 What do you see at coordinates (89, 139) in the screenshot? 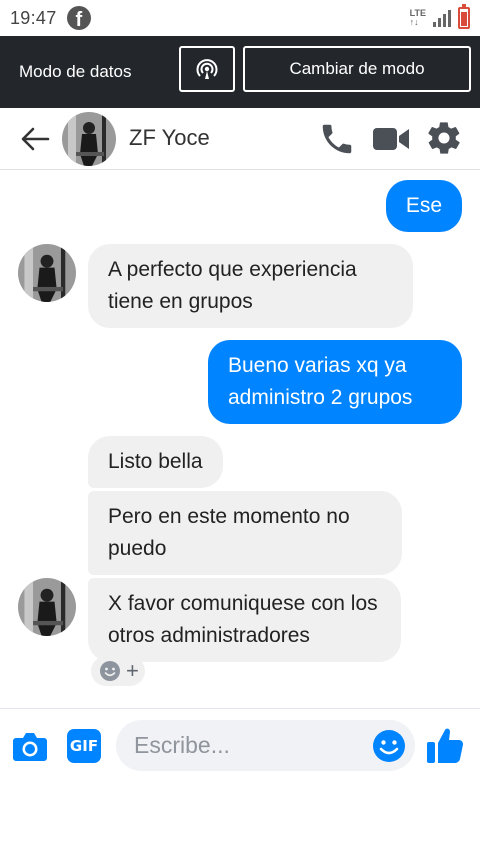
I see `contact-avatar` at bounding box center [89, 139].